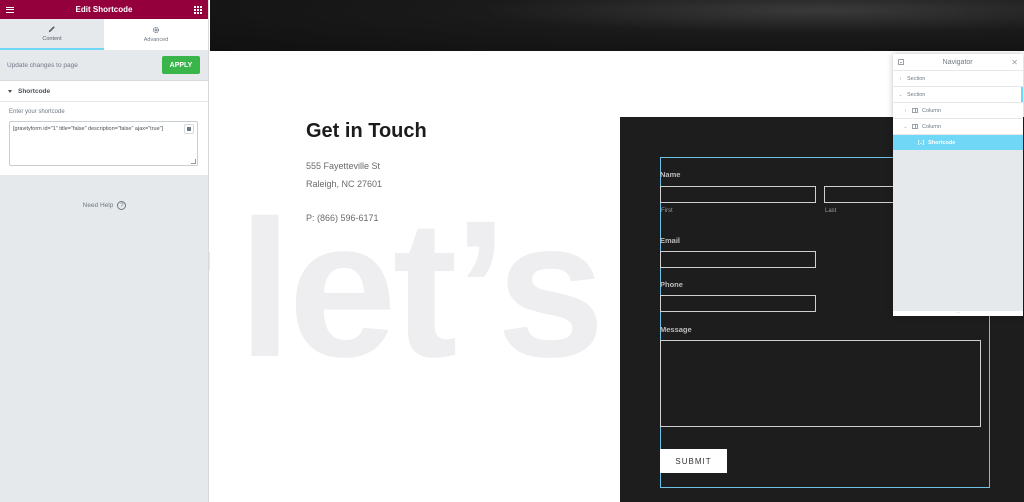 Image resolution: width=1024 pixels, height=502 pixels. What do you see at coordinates (670, 240) in the screenshot?
I see `email-label: Email` at bounding box center [670, 240].